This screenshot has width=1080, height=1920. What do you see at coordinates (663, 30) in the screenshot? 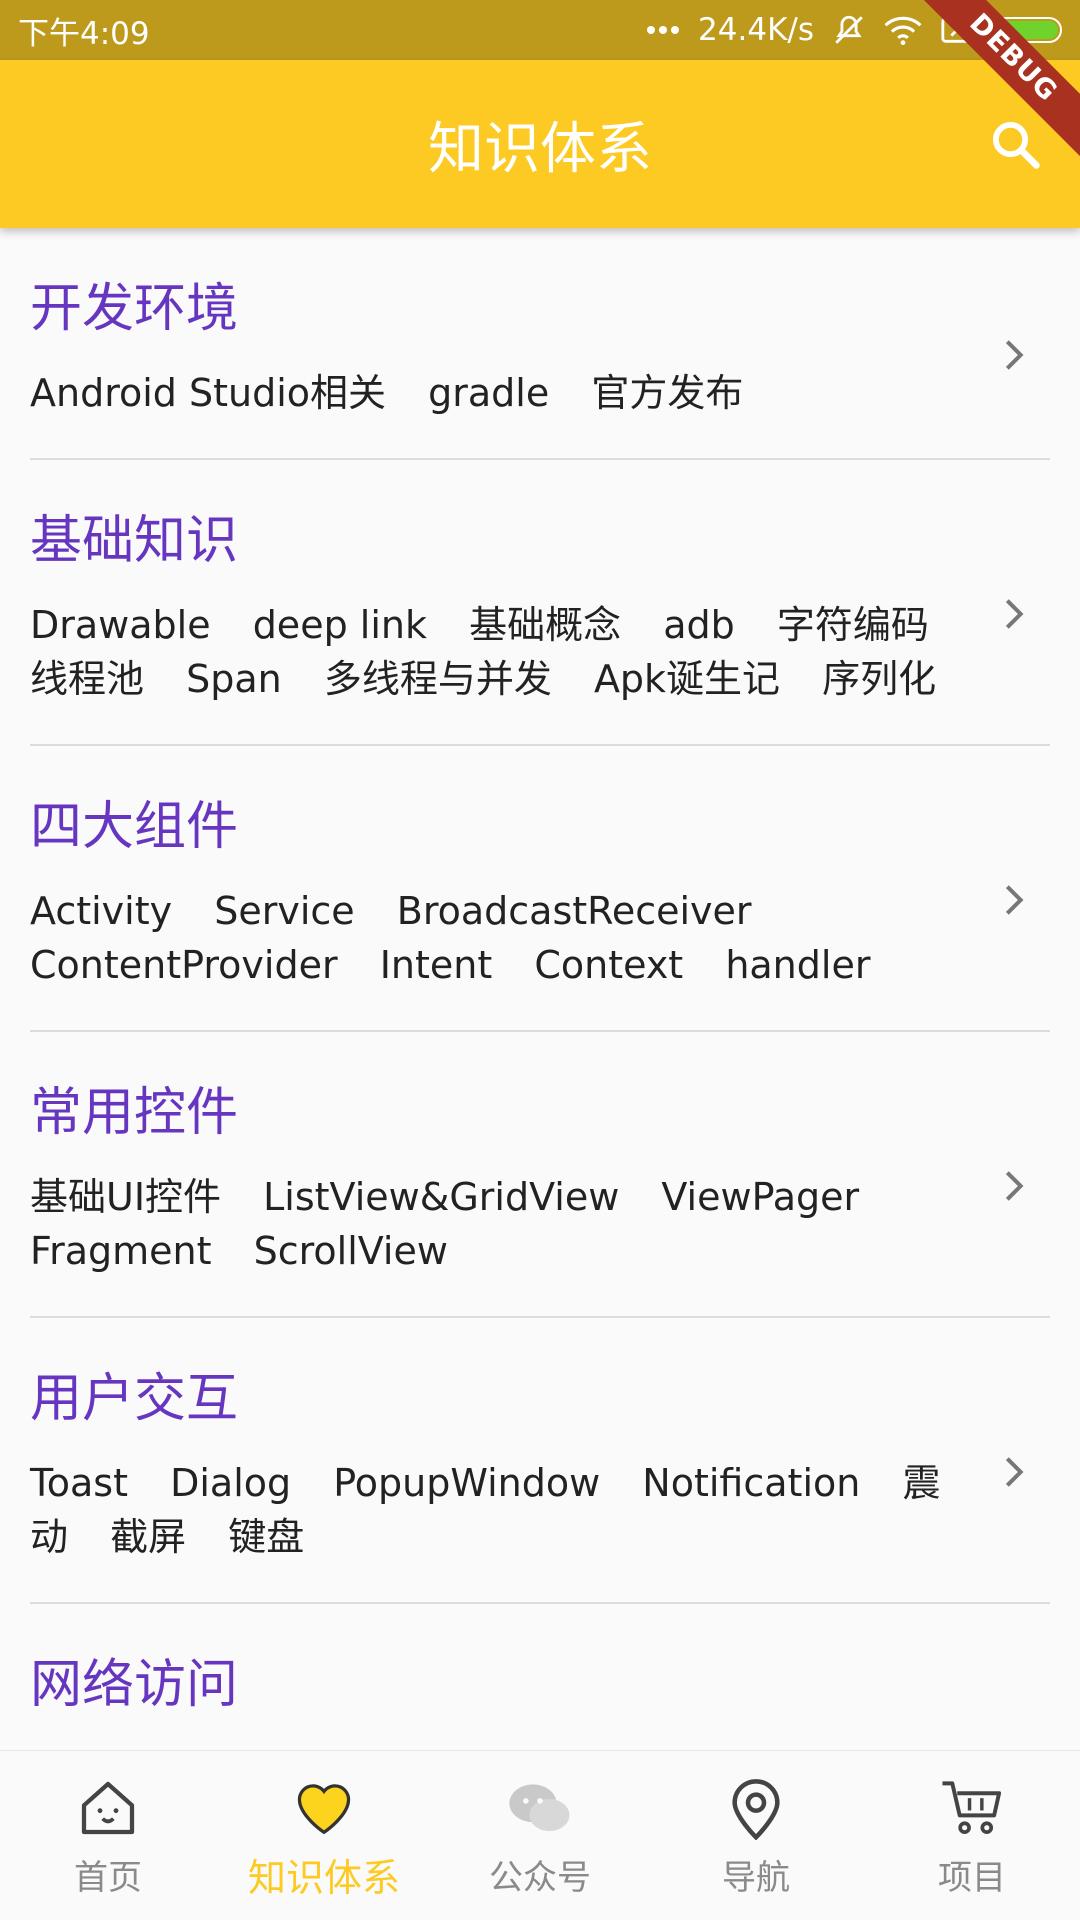
I see `signal-dots-icon` at bounding box center [663, 30].